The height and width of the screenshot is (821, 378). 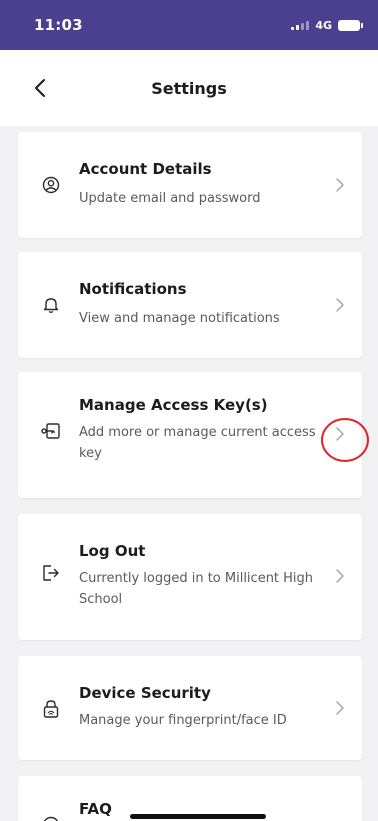 What do you see at coordinates (112, 551) in the screenshot?
I see `settings-item-title: Log Out` at bounding box center [112, 551].